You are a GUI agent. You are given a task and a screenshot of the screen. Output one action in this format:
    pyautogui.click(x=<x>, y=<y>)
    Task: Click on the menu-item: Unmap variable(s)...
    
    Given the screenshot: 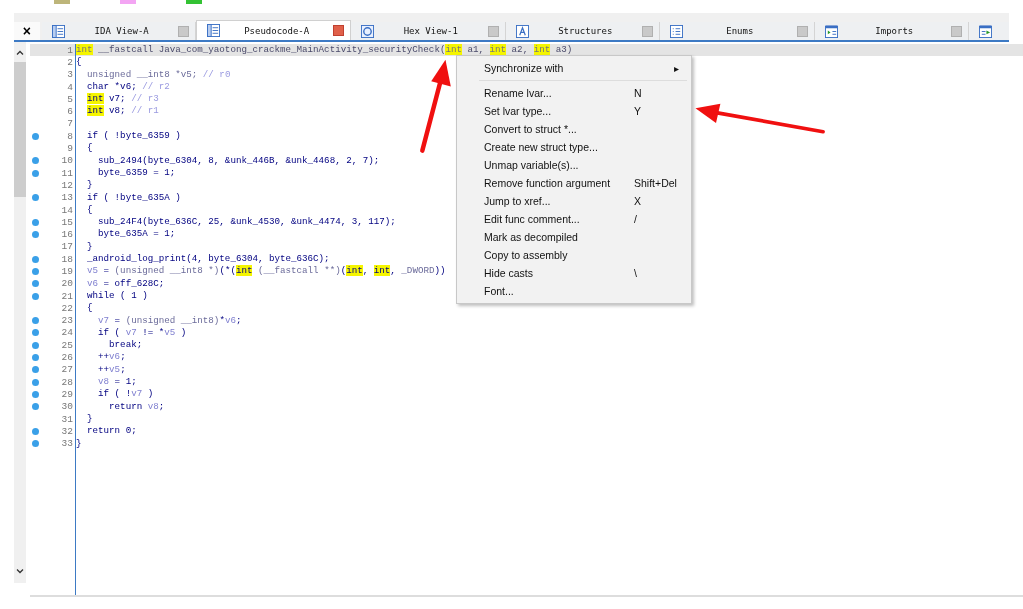 What is the action you would take?
    pyautogui.click(x=574, y=165)
    